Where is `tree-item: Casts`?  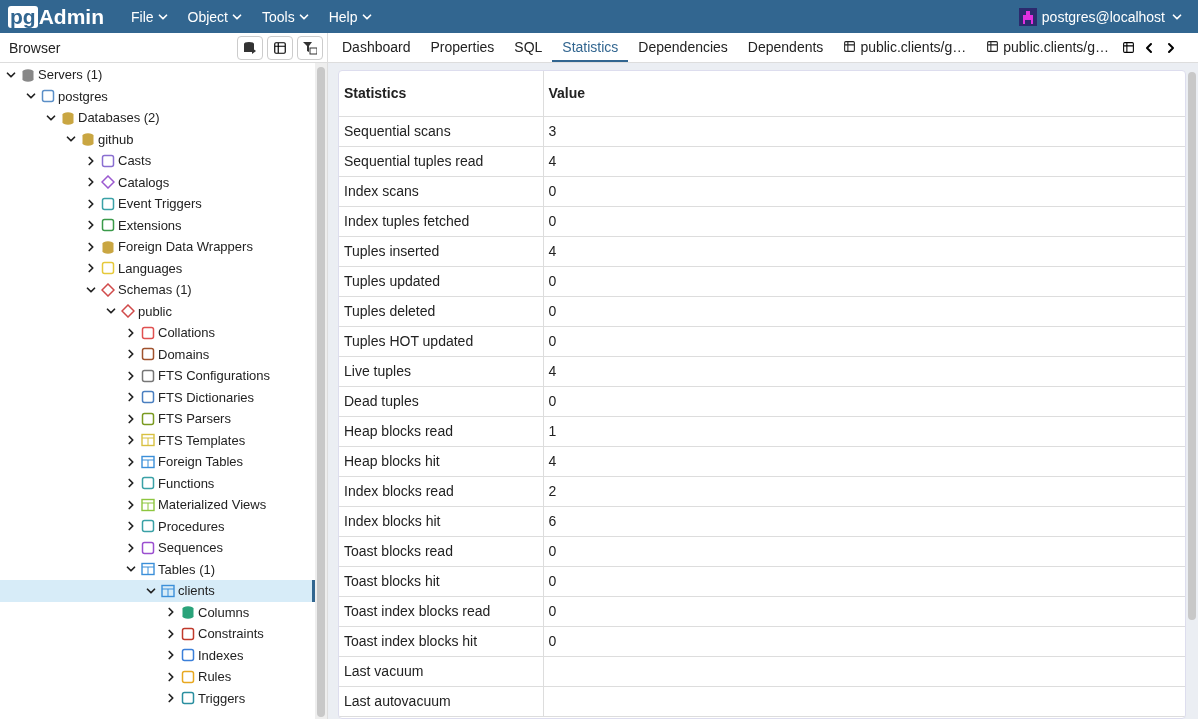
tree-item: Casts is located at coordinates (157, 161).